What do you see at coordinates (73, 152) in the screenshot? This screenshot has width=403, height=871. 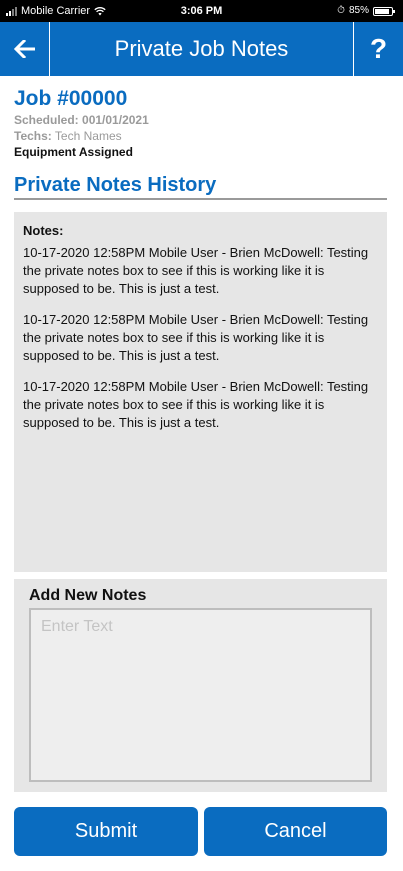 I see `equipment-assigned: Equipment Assigned` at bounding box center [73, 152].